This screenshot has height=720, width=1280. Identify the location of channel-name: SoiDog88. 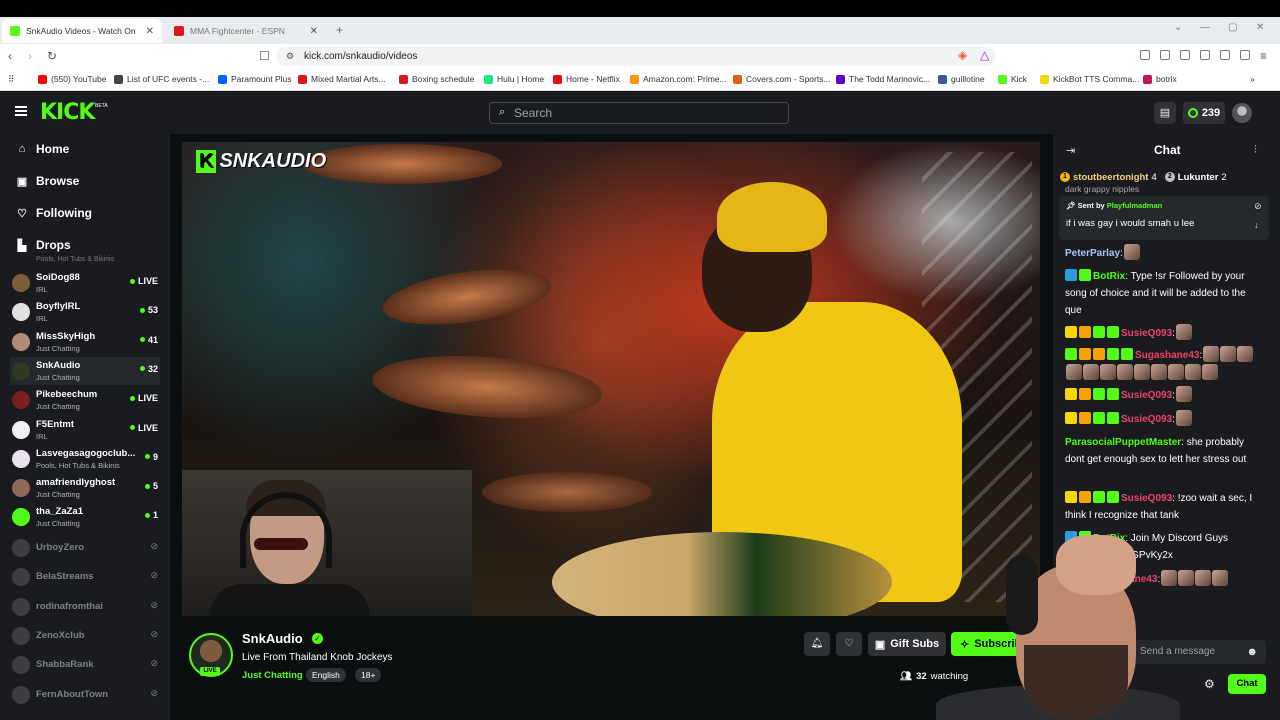
(58, 277).